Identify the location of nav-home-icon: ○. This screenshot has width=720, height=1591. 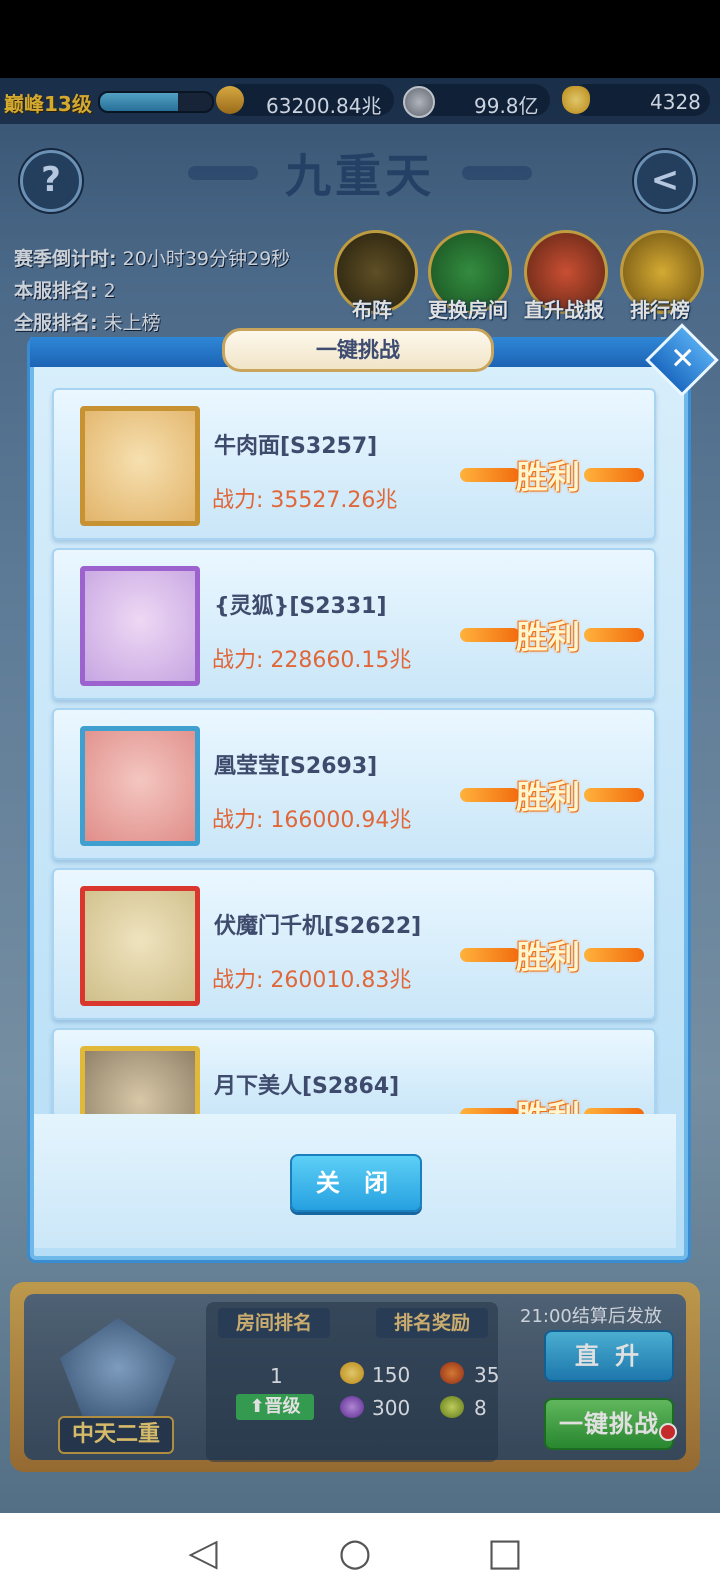
(355, 1552).